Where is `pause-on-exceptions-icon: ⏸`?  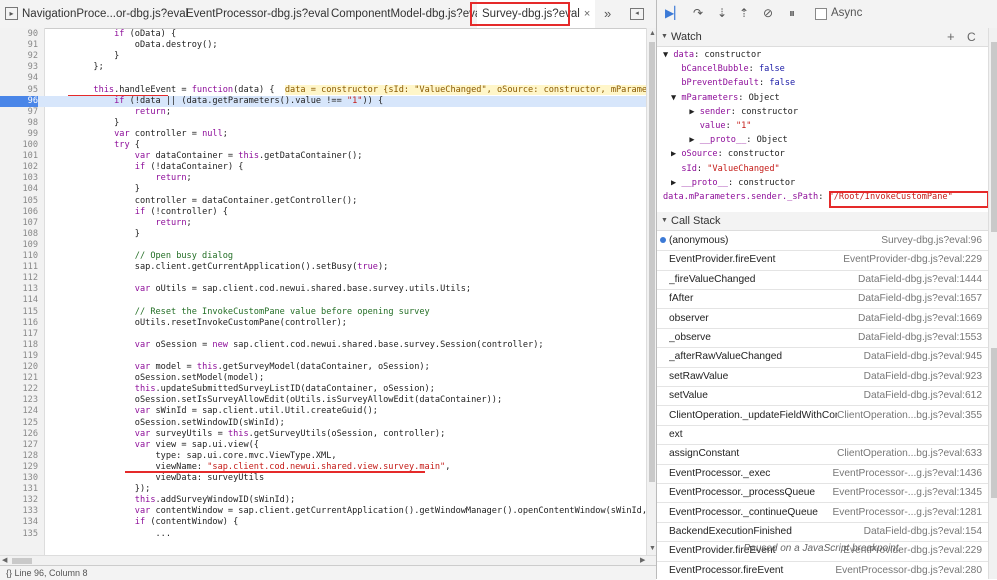 pause-on-exceptions-icon: ⏸ is located at coordinates (792, 13).